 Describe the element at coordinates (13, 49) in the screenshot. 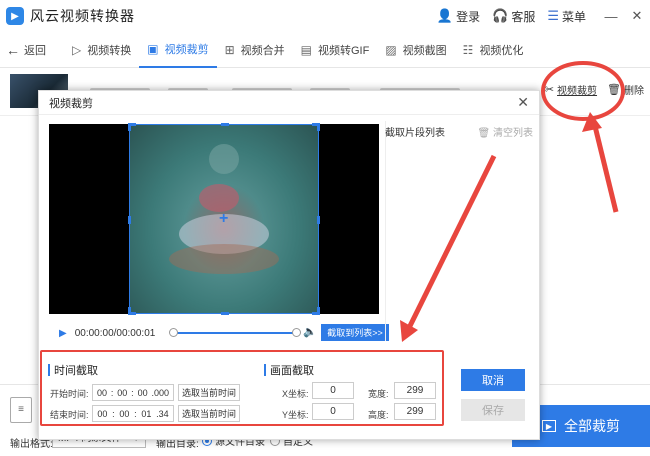

I see `arrow-left-icon: ←` at that location.